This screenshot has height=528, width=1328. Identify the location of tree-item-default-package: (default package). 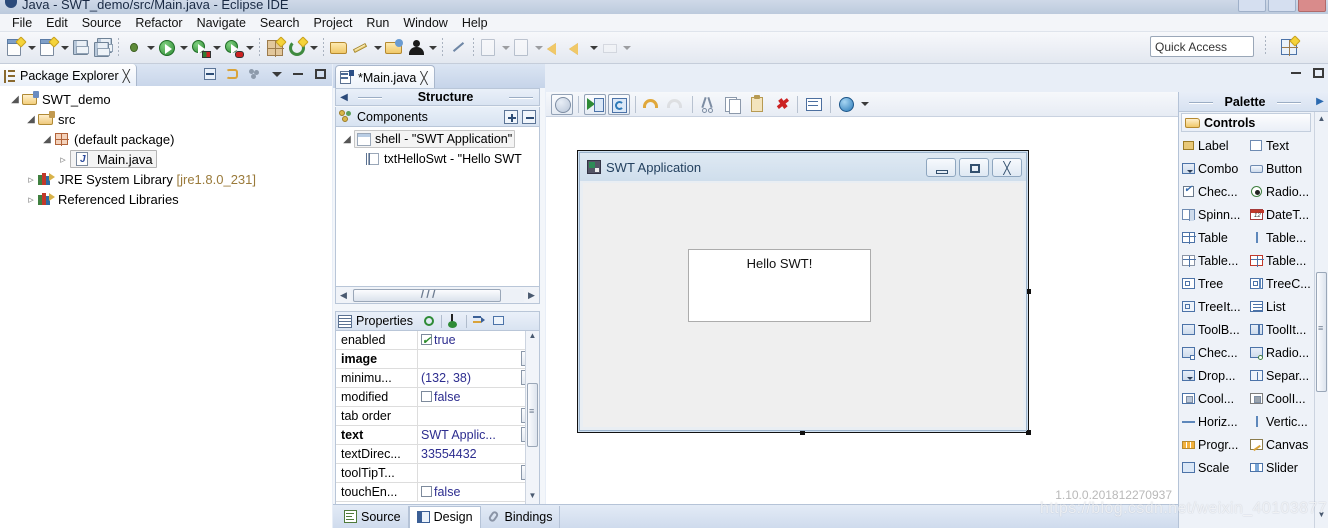
(166, 139).